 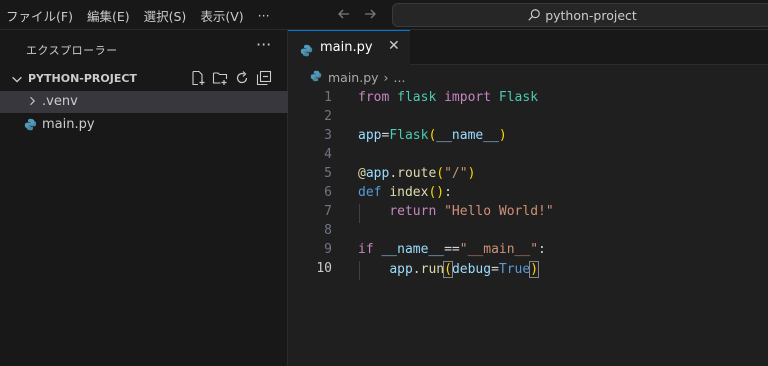 I want to click on code-text: def index():, so click(x=405, y=192).